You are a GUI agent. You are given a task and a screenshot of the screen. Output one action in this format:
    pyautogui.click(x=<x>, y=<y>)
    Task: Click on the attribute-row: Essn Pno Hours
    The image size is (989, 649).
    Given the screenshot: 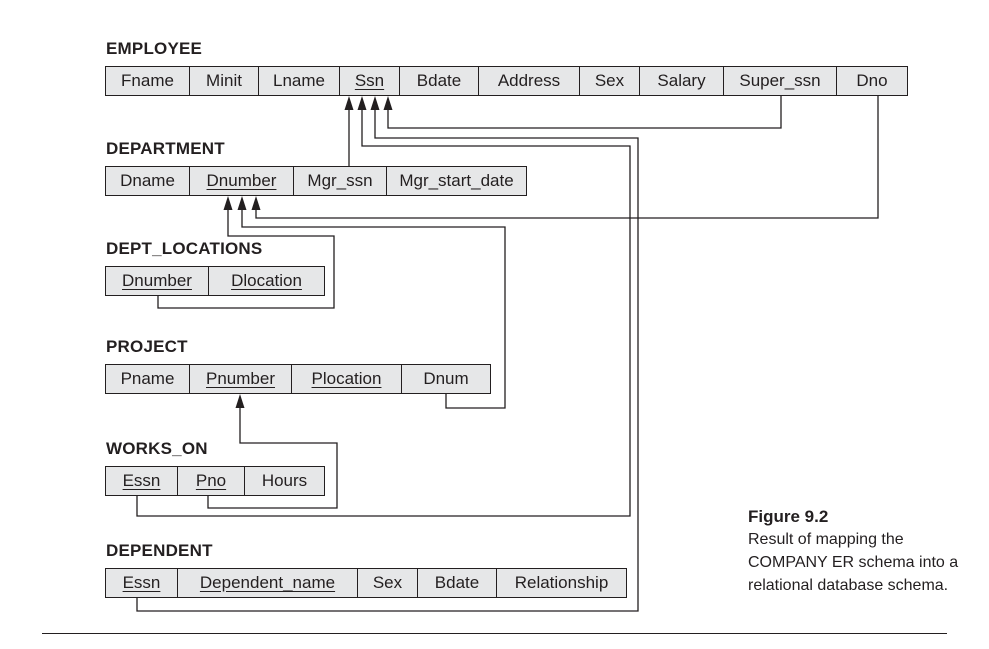 What is the action you would take?
    pyautogui.click(x=215, y=481)
    